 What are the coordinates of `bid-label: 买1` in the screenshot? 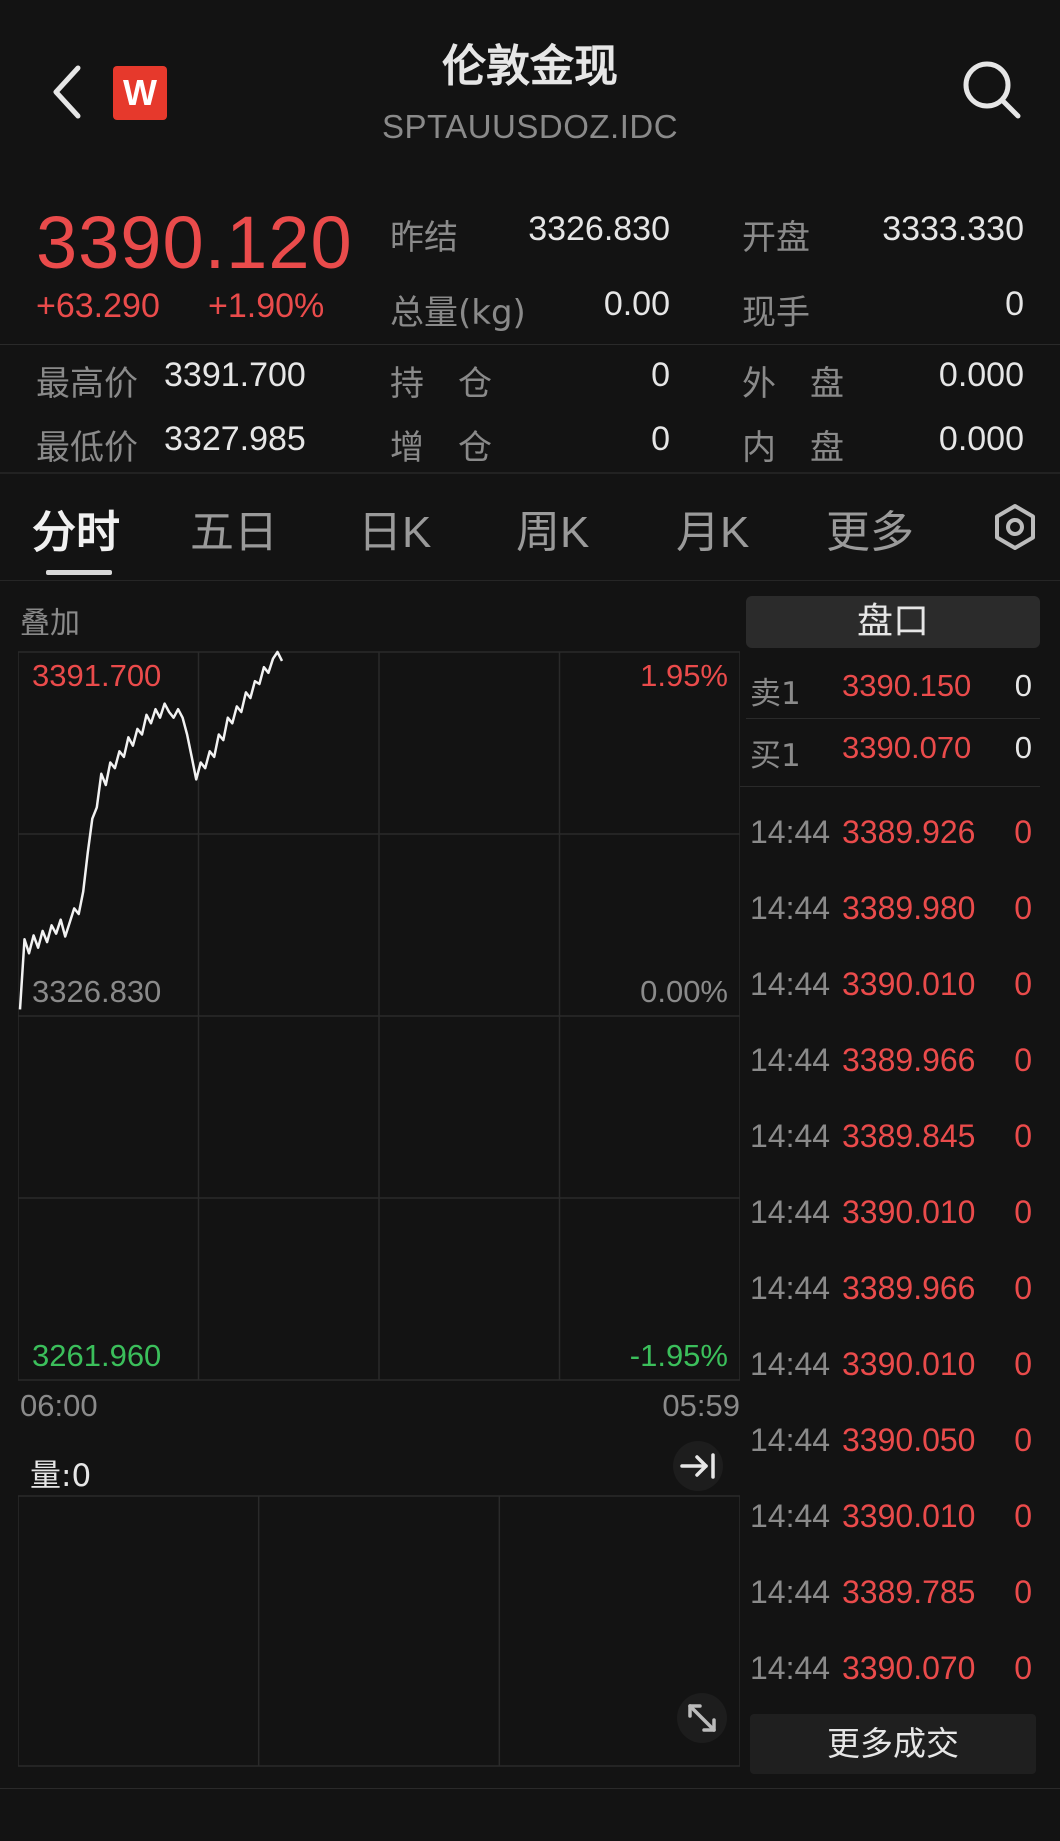 It's located at (775, 756).